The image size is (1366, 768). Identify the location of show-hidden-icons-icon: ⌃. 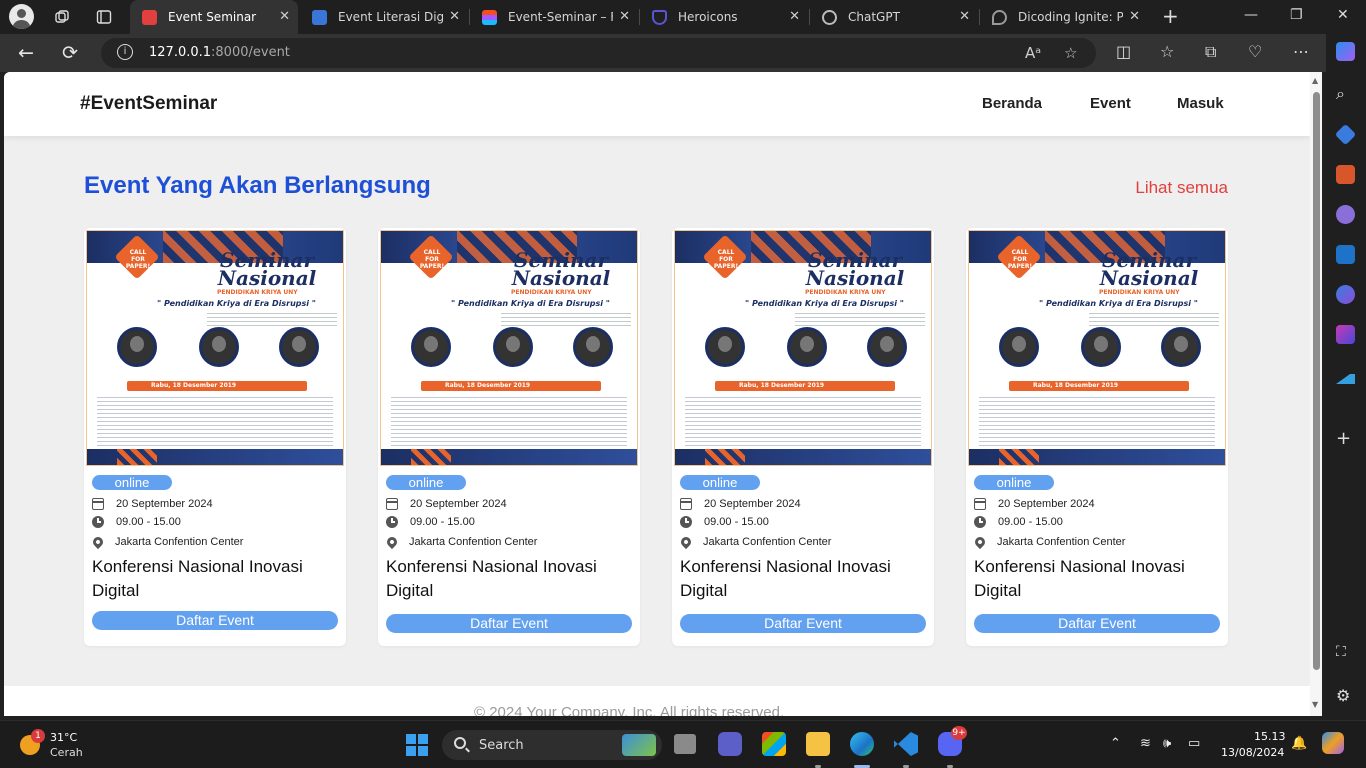
(1115, 743).